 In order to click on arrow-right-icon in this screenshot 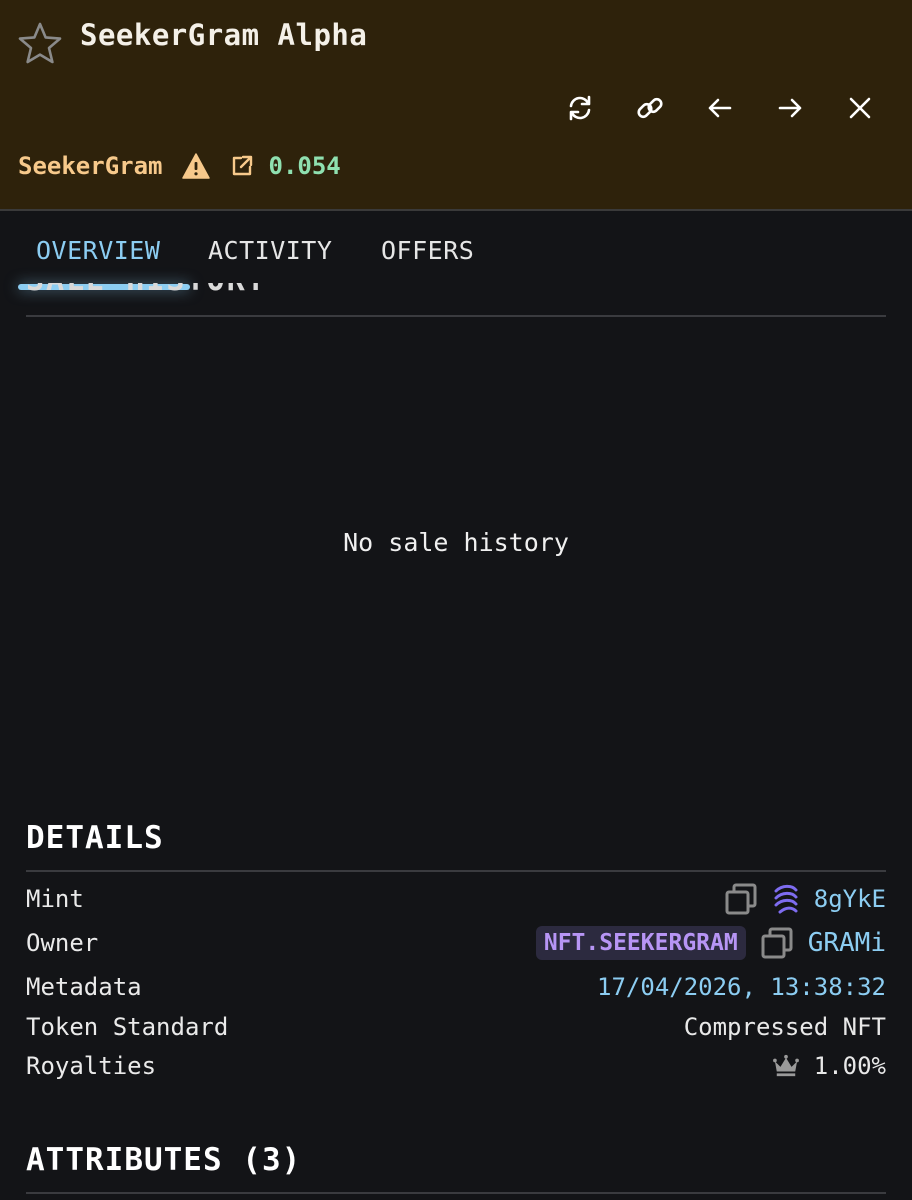, I will do `click(790, 108)`.